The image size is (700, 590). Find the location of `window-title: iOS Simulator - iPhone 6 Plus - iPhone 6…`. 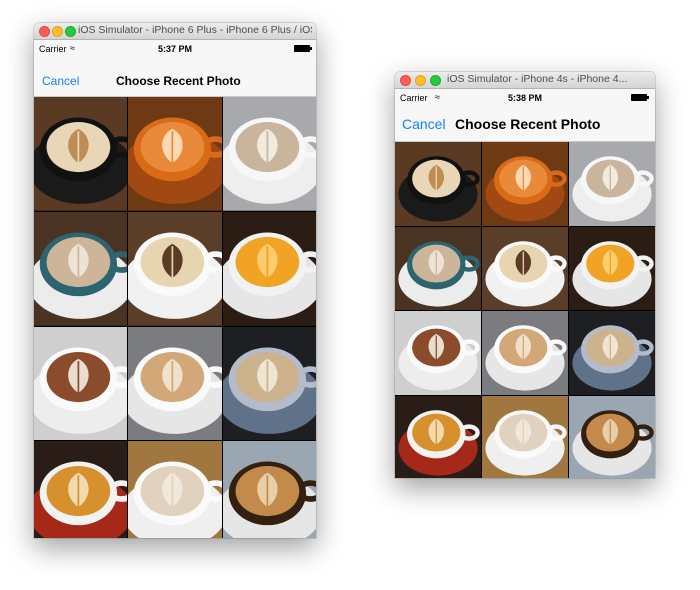

window-title: iOS Simulator - iPhone 6 Plus - iPhone 6… is located at coordinates (195, 30).